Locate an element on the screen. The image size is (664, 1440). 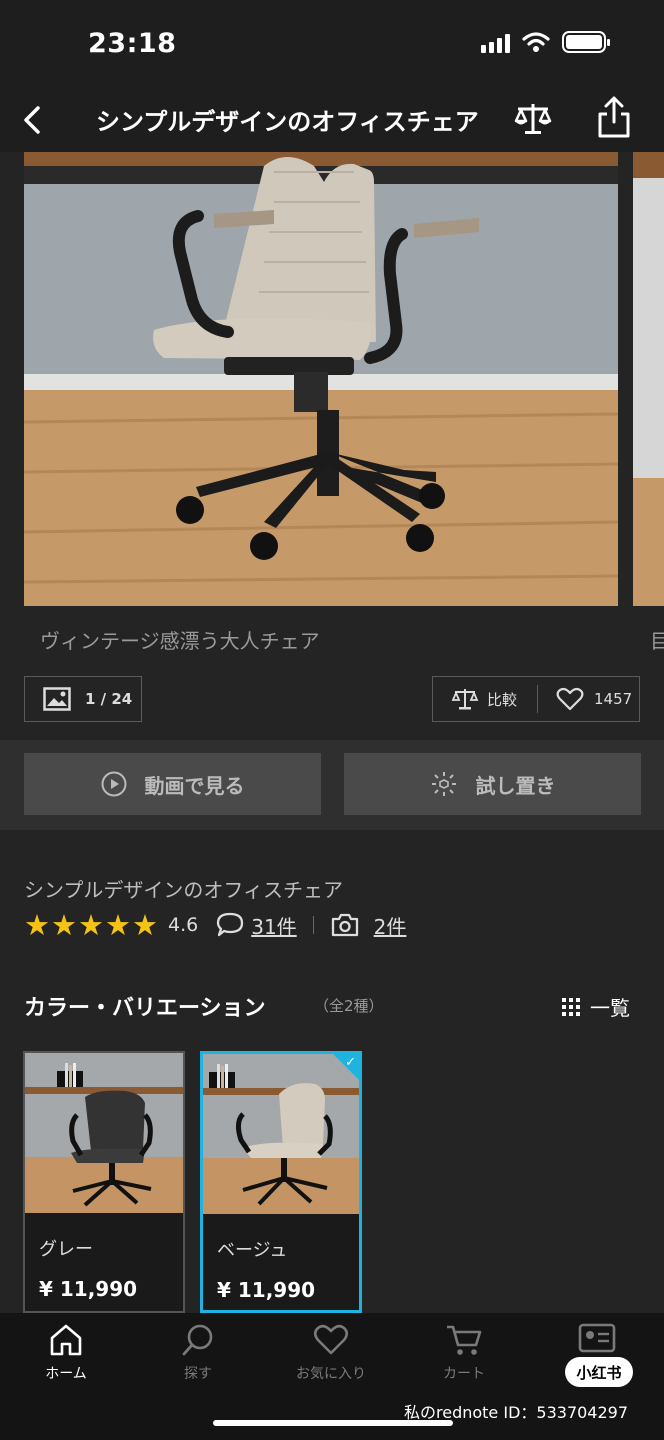
variant-name: グレー is located at coordinates (66, 1249).